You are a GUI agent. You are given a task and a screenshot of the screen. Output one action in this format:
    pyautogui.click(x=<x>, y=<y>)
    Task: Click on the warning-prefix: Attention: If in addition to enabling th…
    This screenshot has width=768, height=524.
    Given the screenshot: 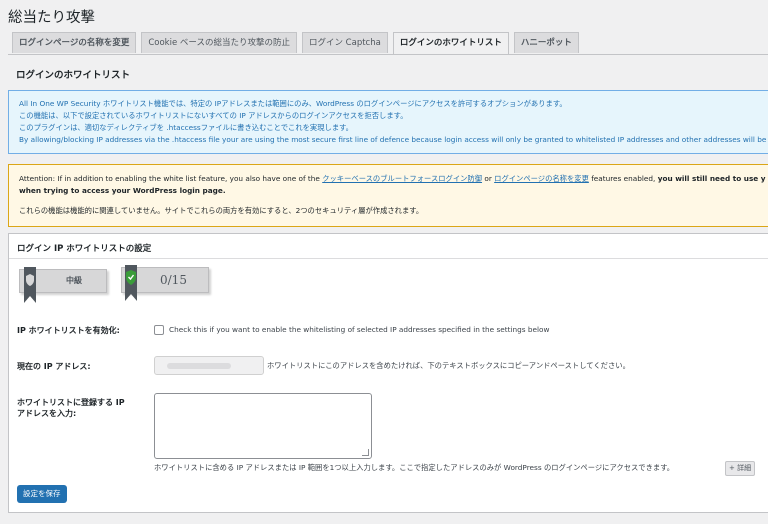 What is the action you would take?
    pyautogui.click(x=169, y=178)
    